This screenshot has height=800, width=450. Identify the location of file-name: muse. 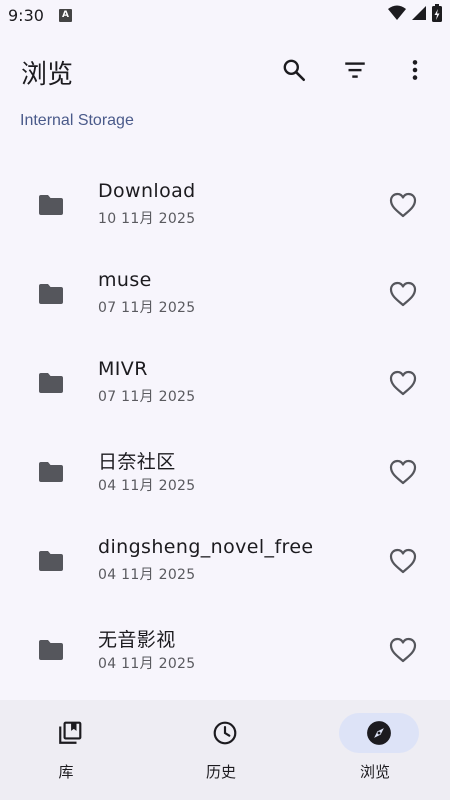
(125, 280).